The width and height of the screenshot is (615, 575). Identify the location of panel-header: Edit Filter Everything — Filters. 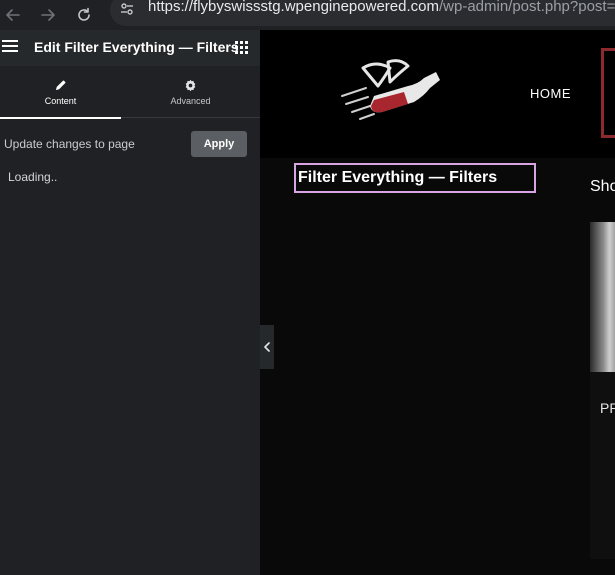
(130, 48).